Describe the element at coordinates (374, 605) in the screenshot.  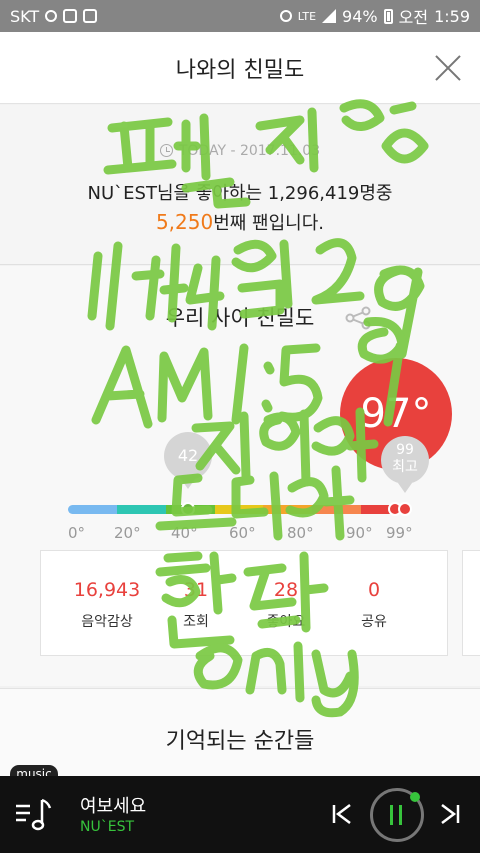
I see `stat-shares: 0 공유` at that location.